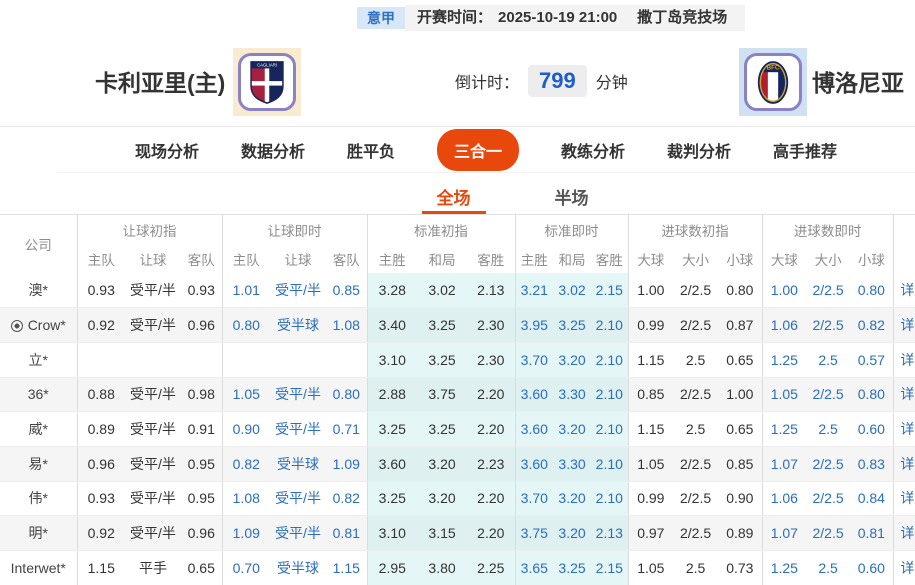  I want to click on countdown-label: 倒计时：, so click(487, 83).